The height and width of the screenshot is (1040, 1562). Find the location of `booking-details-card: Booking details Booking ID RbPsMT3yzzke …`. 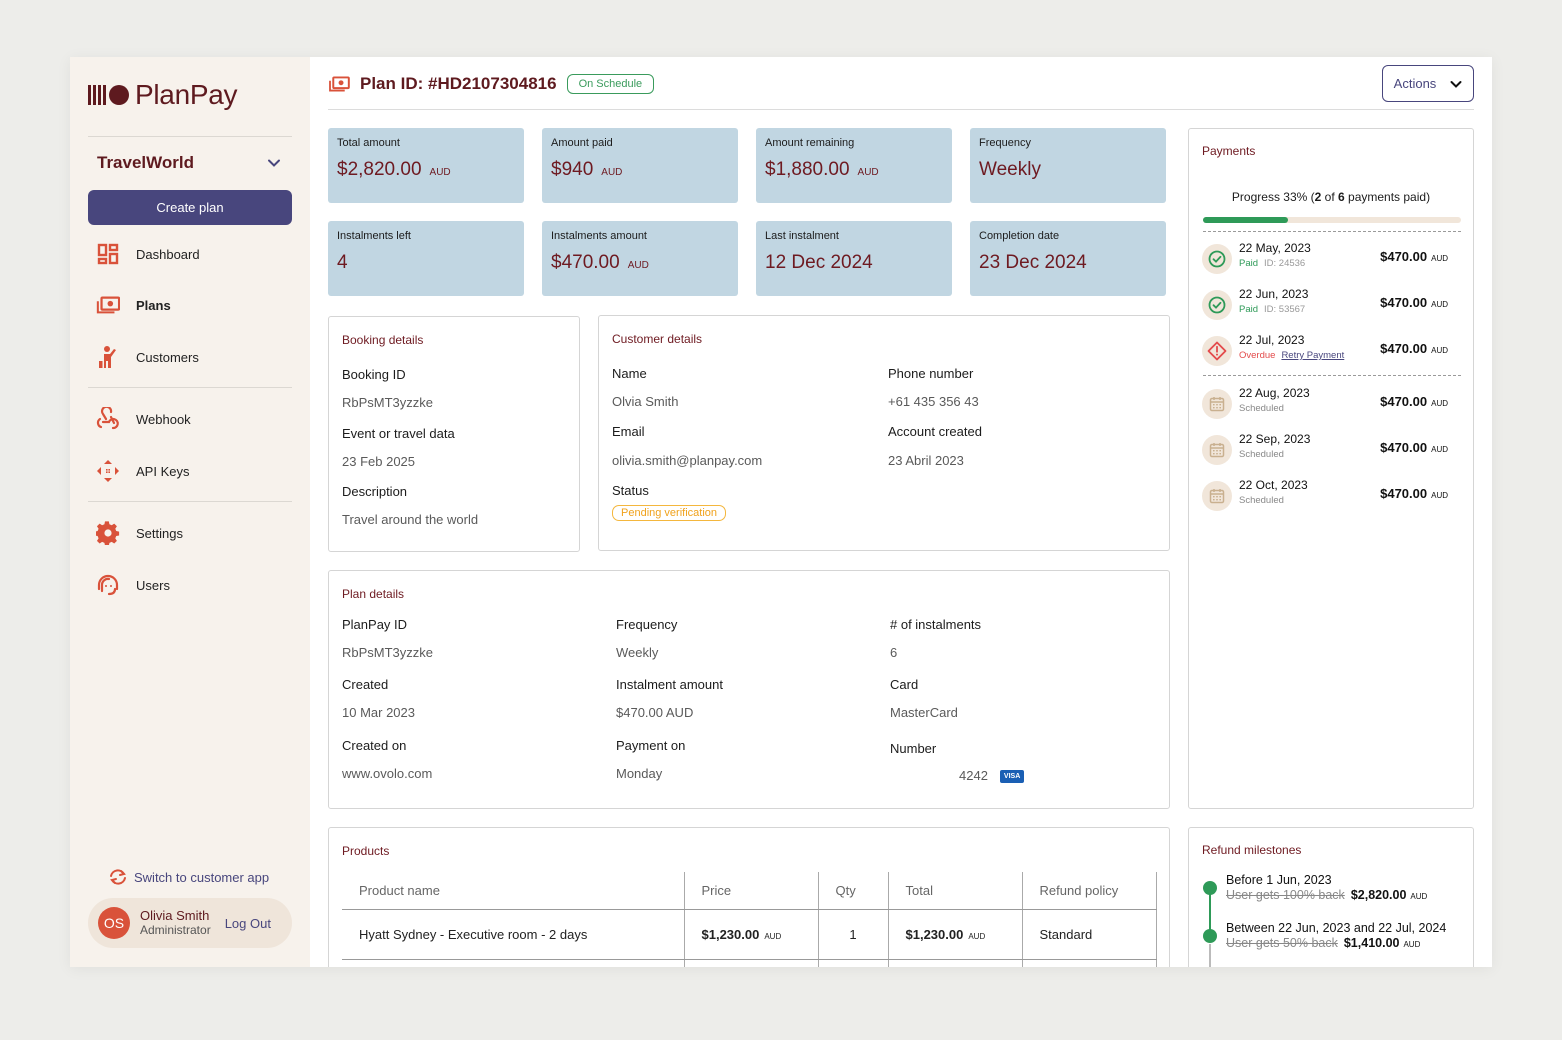

booking-details-card: Booking details Booking ID RbPsMT3yzzke … is located at coordinates (454, 434).